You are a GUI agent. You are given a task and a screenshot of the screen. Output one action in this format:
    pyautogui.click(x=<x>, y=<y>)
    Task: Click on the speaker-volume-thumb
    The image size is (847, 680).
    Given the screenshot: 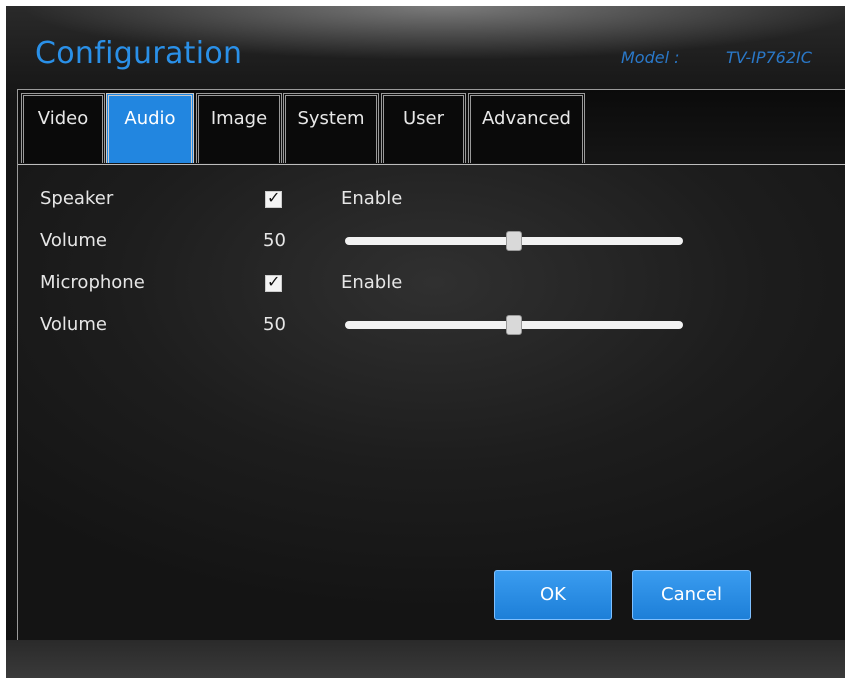 What is the action you would take?
    pyautogui.click(x=514, y=241)
    